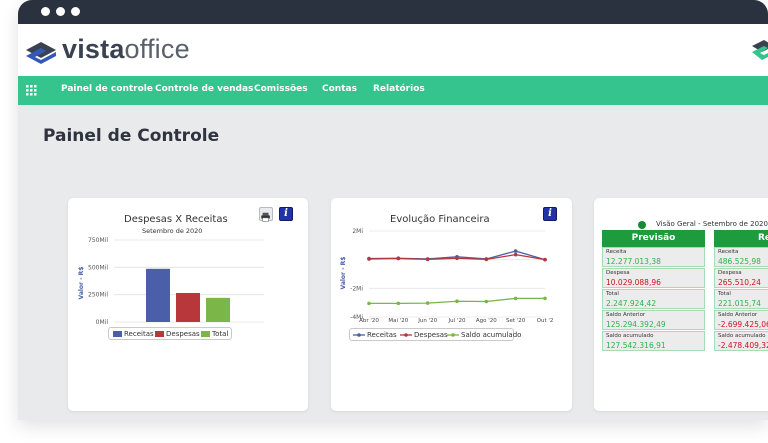  Describe the element at coordinates (158, 295) in the screenshot. I see `bar-receitas` at that location.